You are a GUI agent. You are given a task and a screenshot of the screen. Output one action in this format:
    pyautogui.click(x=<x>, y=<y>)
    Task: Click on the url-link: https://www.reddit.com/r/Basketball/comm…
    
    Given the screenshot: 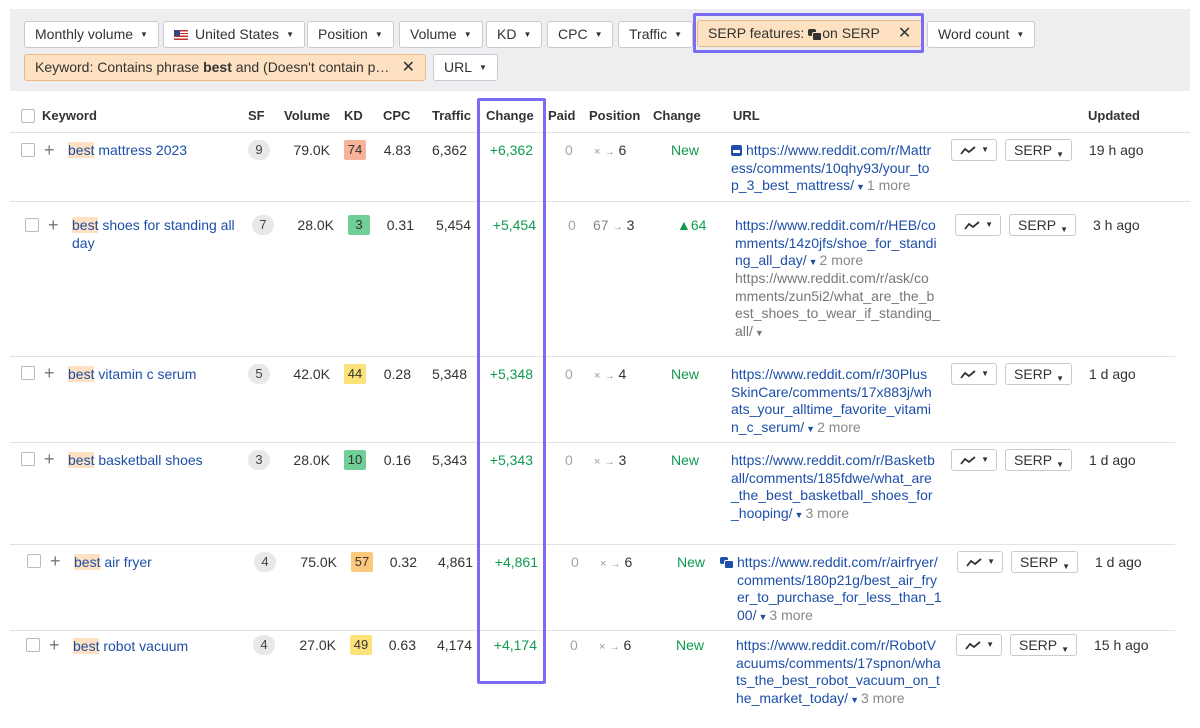 What is the action you would take?
    pyautogui.click(x=833, y=488)
    